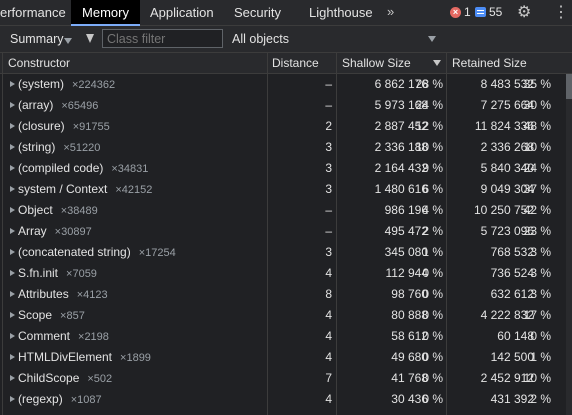  What do you see at coordinates (79, 211) in the screenshot?
I see `instance-count: ×38489` at bounding box center [79, 211].